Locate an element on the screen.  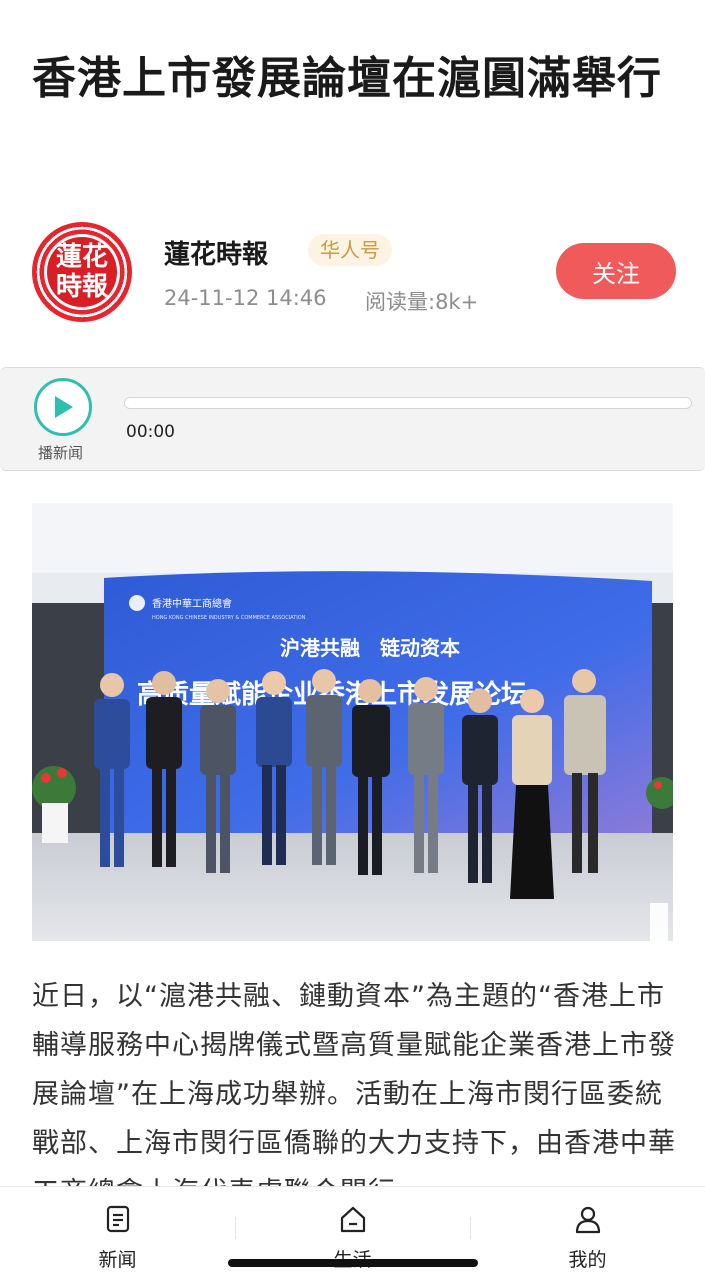
photo-backdrop-line1: 沪港共融 链动资本 is located at coordinates (370, 648).